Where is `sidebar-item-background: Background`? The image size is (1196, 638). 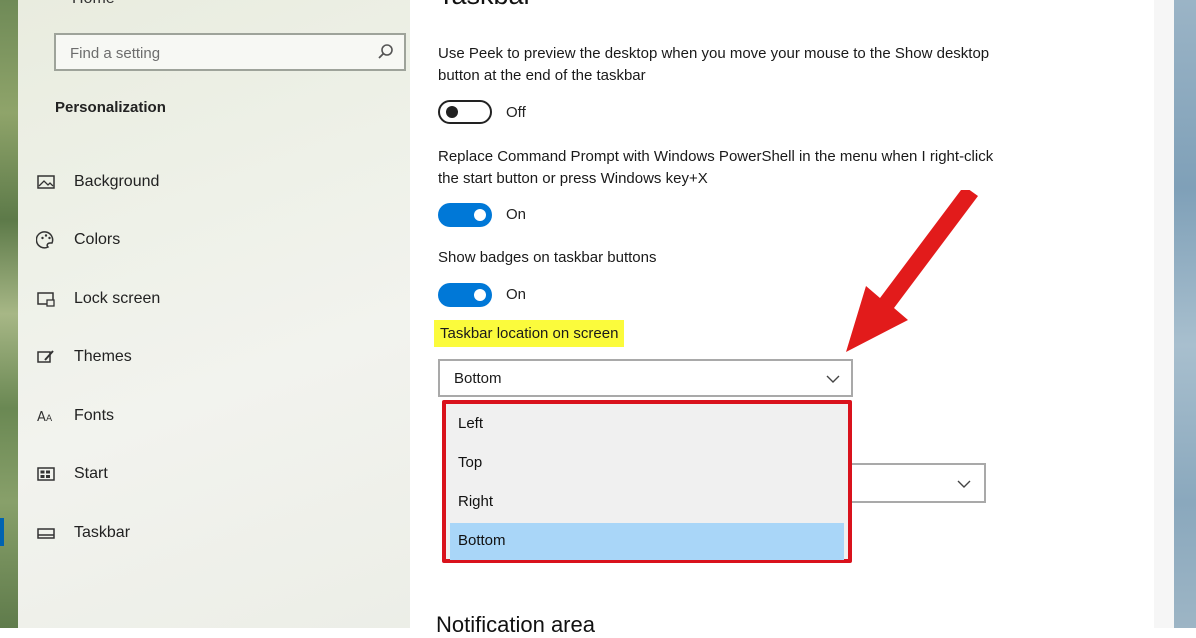
sidebar-item-background: Background is located at coordinates (214, 182).